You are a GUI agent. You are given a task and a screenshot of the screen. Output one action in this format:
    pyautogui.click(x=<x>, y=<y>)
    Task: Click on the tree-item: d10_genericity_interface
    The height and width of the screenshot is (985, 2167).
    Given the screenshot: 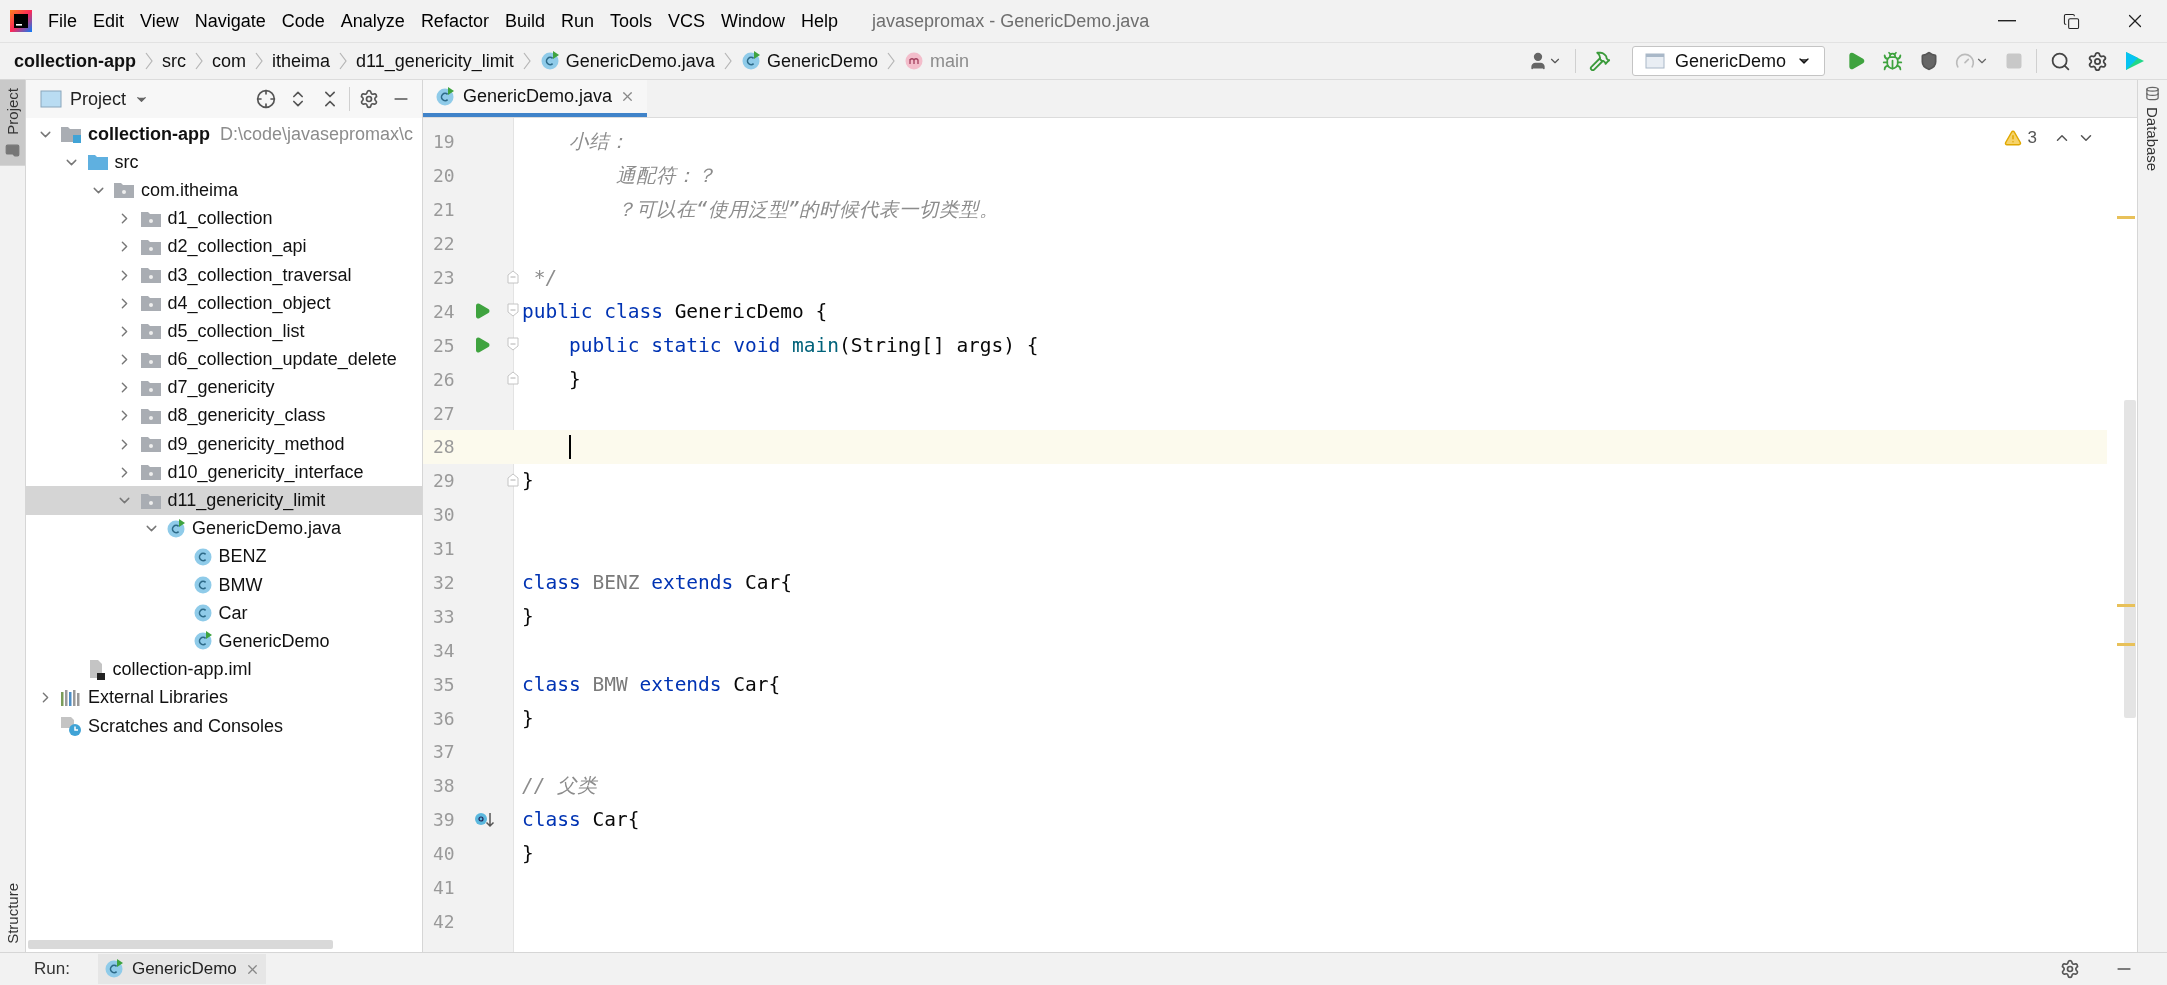 What is the action you would take?
    pyautogui.click(x=224, y=472)
    